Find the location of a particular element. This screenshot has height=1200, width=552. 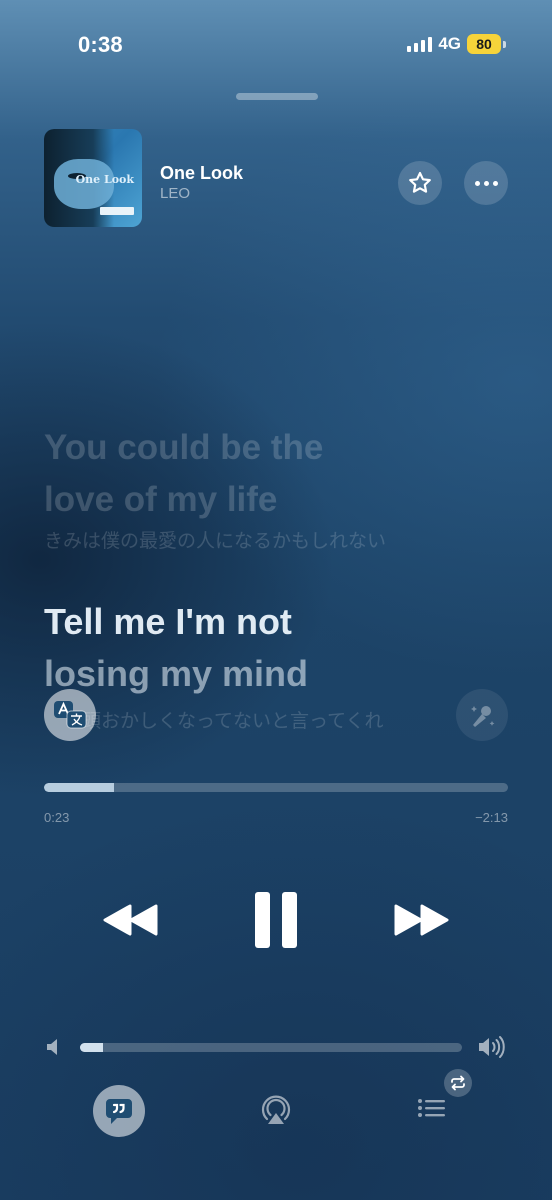

translate-lyrics-button is located at coordinates (70, 715).